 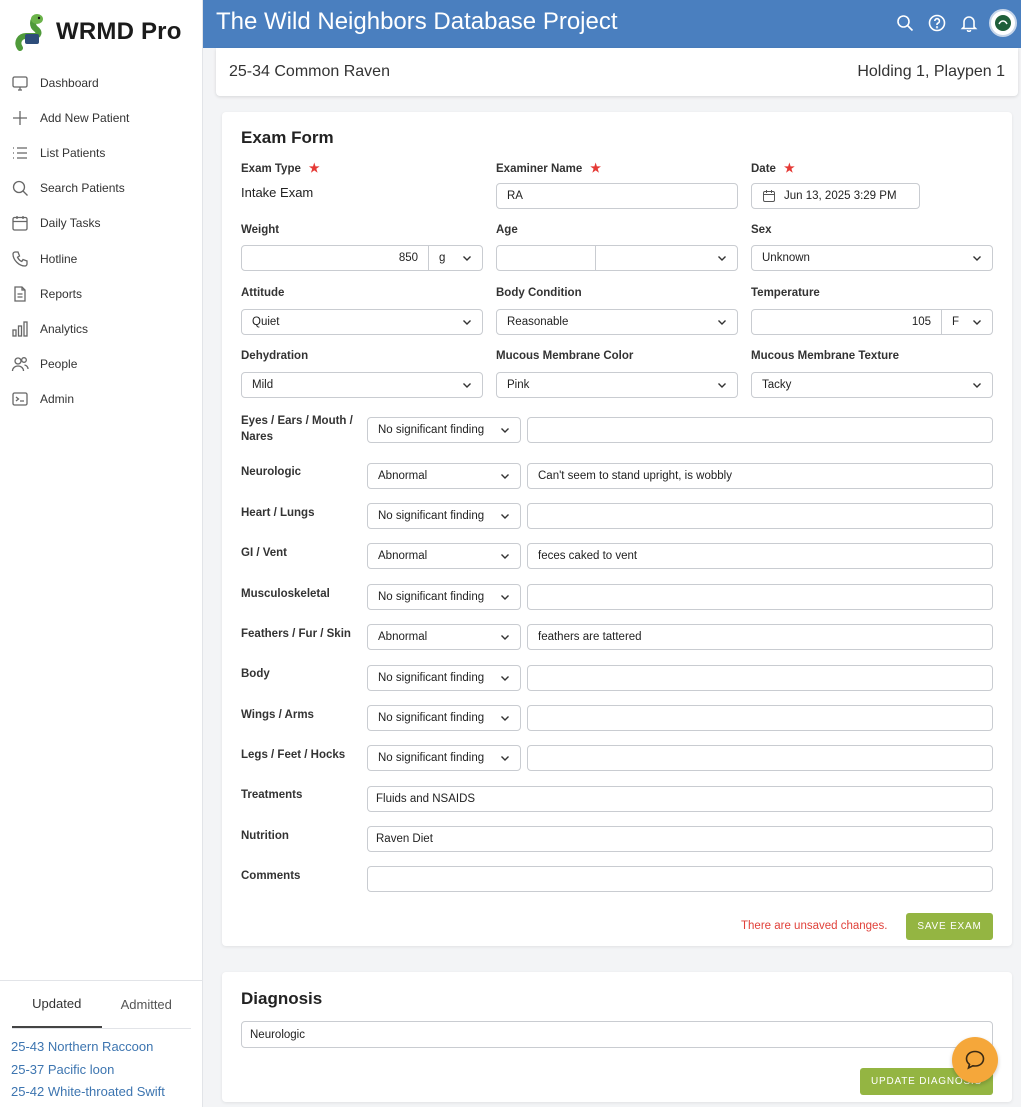 What do you see at coordinates (57, 1004) in the screenshot?
I see `tab-updated: Updated` at bounding box center [57, 1004].